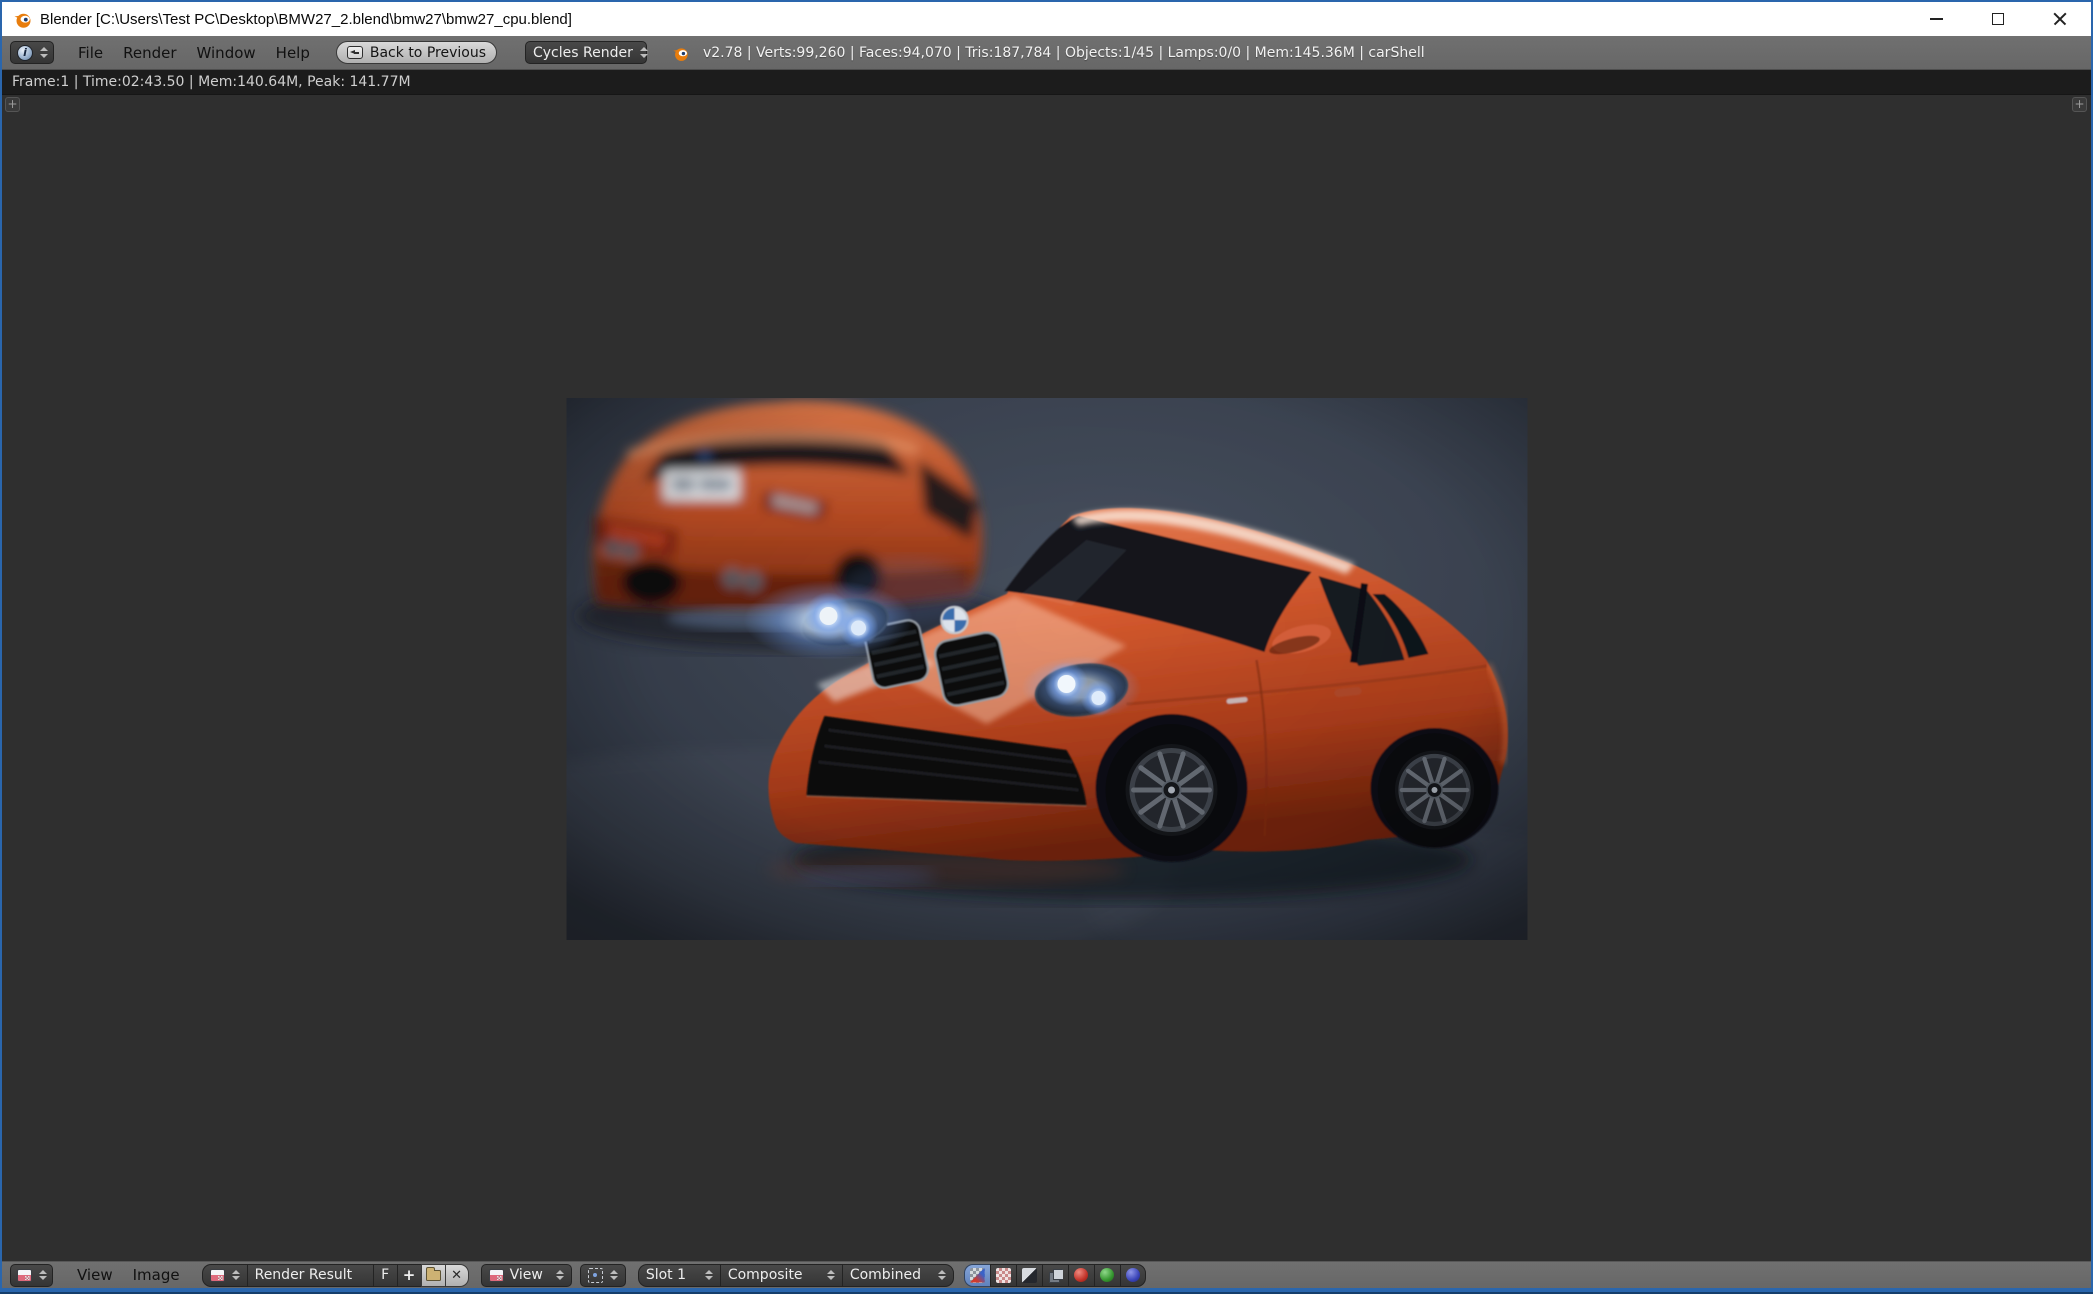 The height and width of the screenshot is (1294, 2093). I want to click on image-name-field: Render Result, so click(309, 1275).